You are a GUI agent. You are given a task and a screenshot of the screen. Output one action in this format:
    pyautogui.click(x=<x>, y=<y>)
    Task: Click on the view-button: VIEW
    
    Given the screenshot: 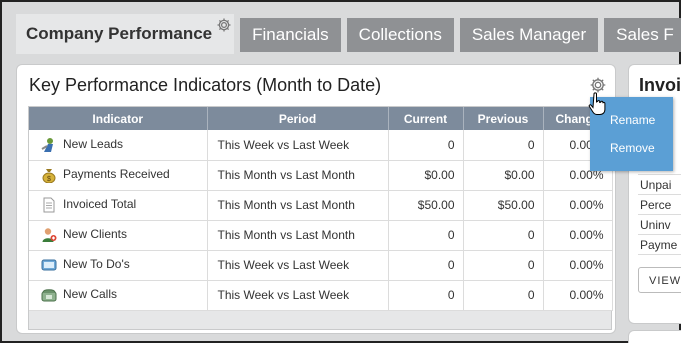 What is the action you would take?
    pyautogui.click(x=659, y=280)
    